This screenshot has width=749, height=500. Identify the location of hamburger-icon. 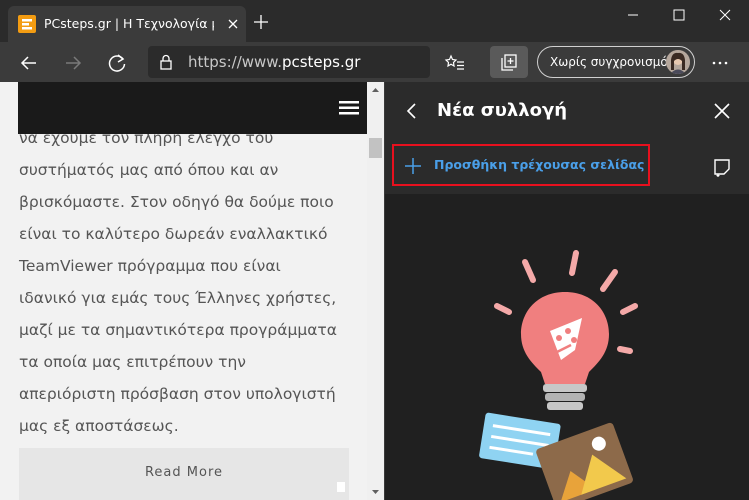
(349, 108).